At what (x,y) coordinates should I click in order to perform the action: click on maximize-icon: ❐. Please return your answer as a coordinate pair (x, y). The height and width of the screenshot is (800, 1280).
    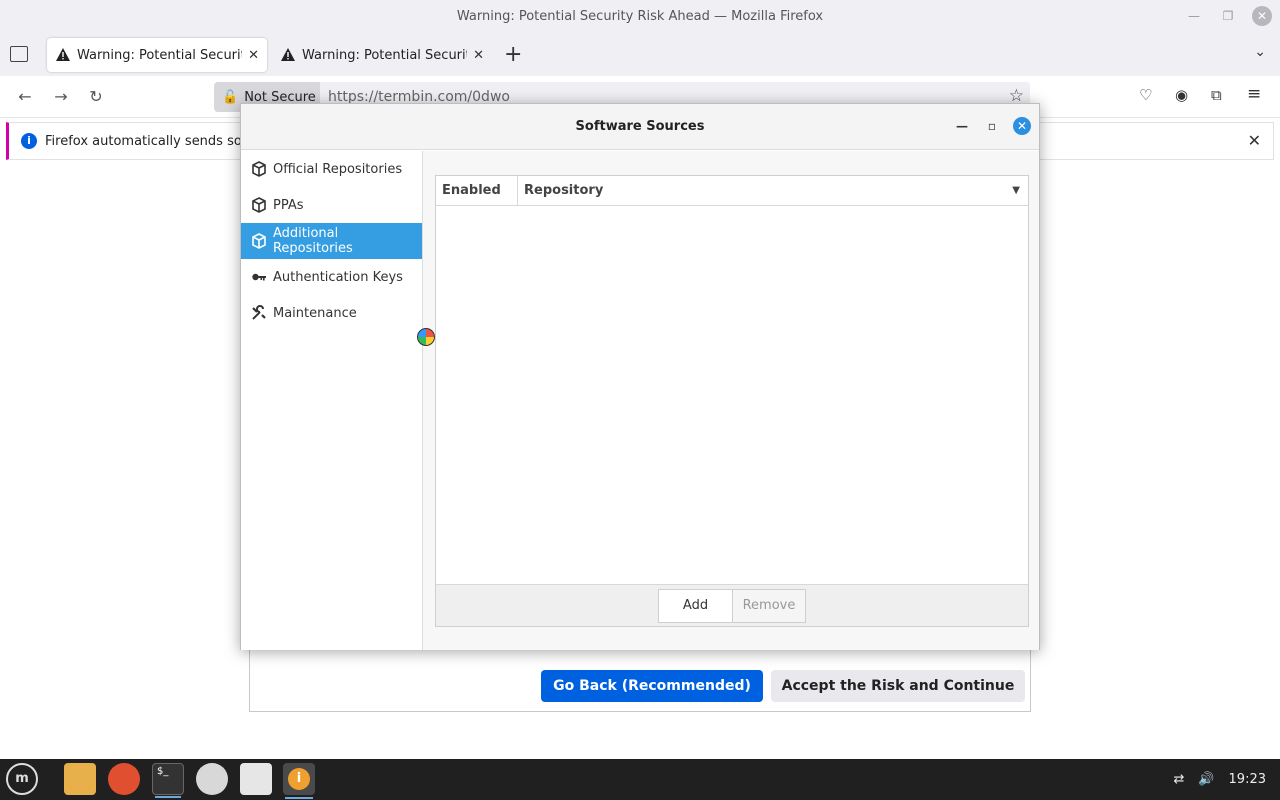
    Looking at the image, I should click on (1228, 16).